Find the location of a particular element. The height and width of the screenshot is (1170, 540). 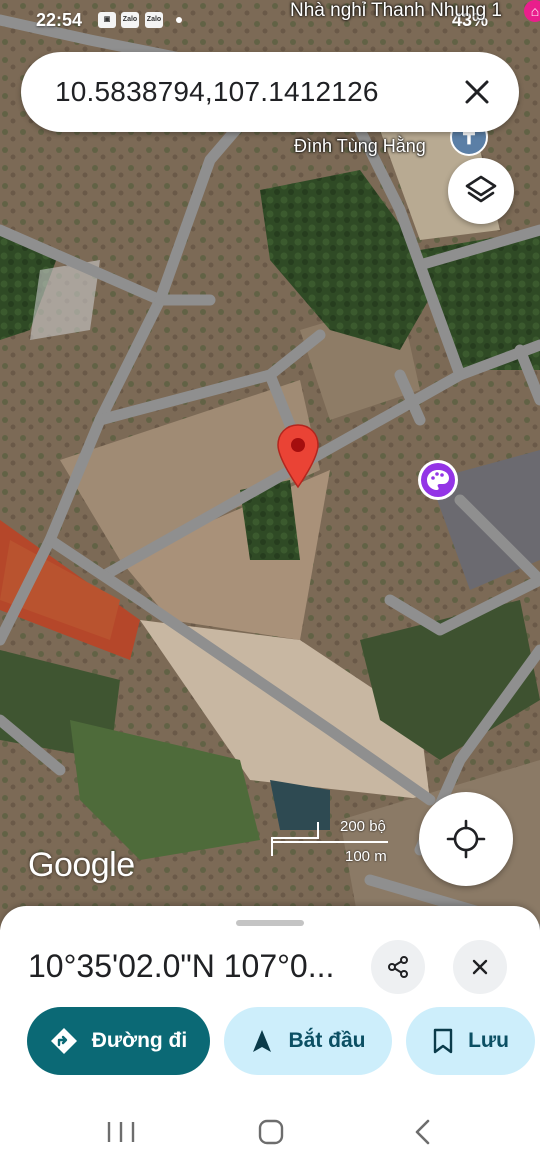

back-icon is located at coordinates (423, 1132).